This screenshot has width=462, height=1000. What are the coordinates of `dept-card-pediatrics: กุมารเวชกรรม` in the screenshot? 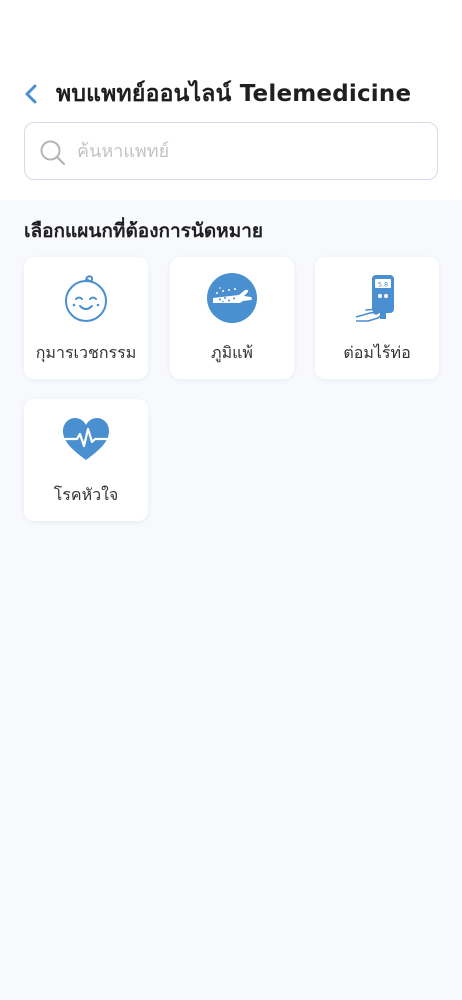 It's located at (86, 318).